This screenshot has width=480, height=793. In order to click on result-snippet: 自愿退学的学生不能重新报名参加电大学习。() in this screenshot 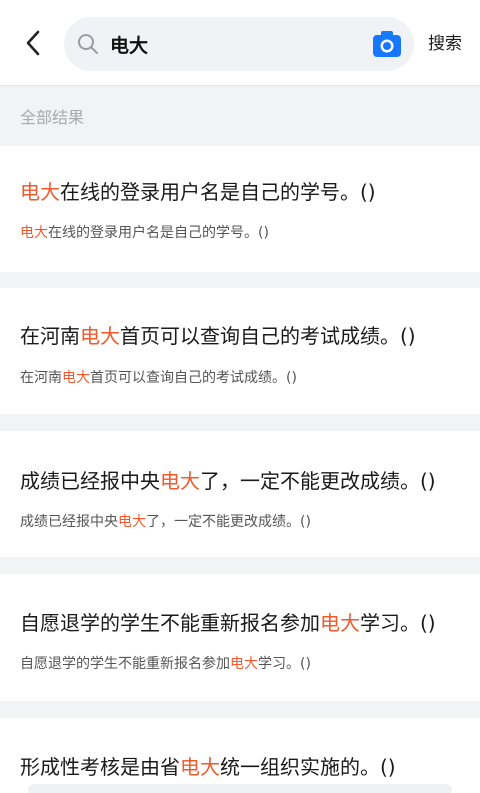, I will do `click(165, 664)`.